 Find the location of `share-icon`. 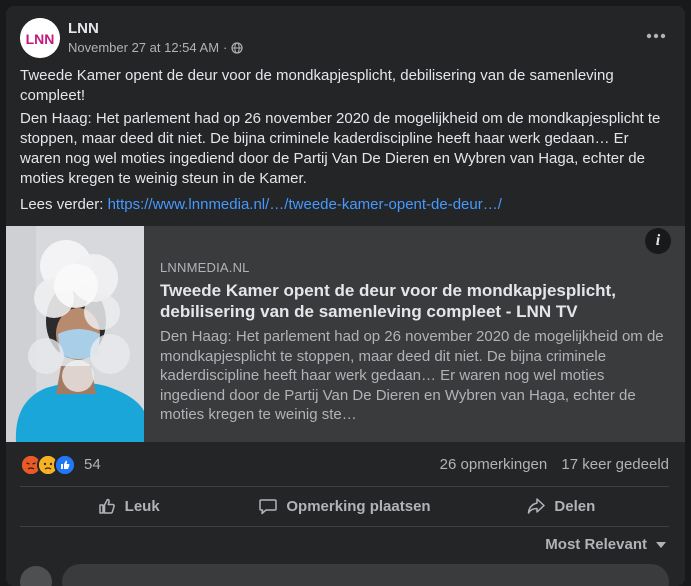

share-icon is located at coordinates (537, 506).